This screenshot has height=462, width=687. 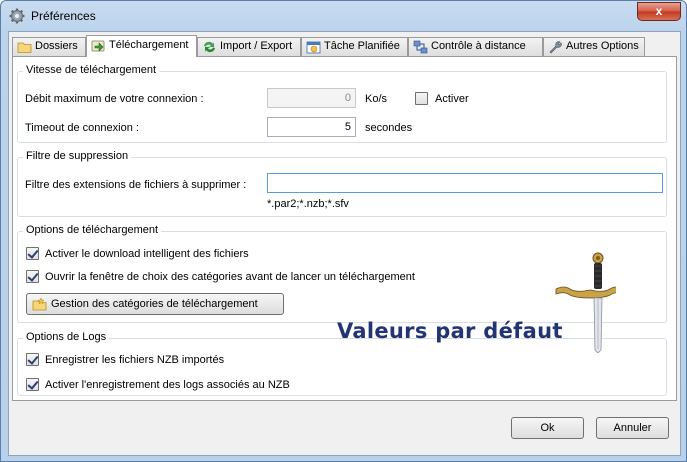 What do you see at coordinates (308, 204) in the screenshot?
I see `filter-hint: *.par2;*.nzb;*.sfv` at bounding box center [308, 204].